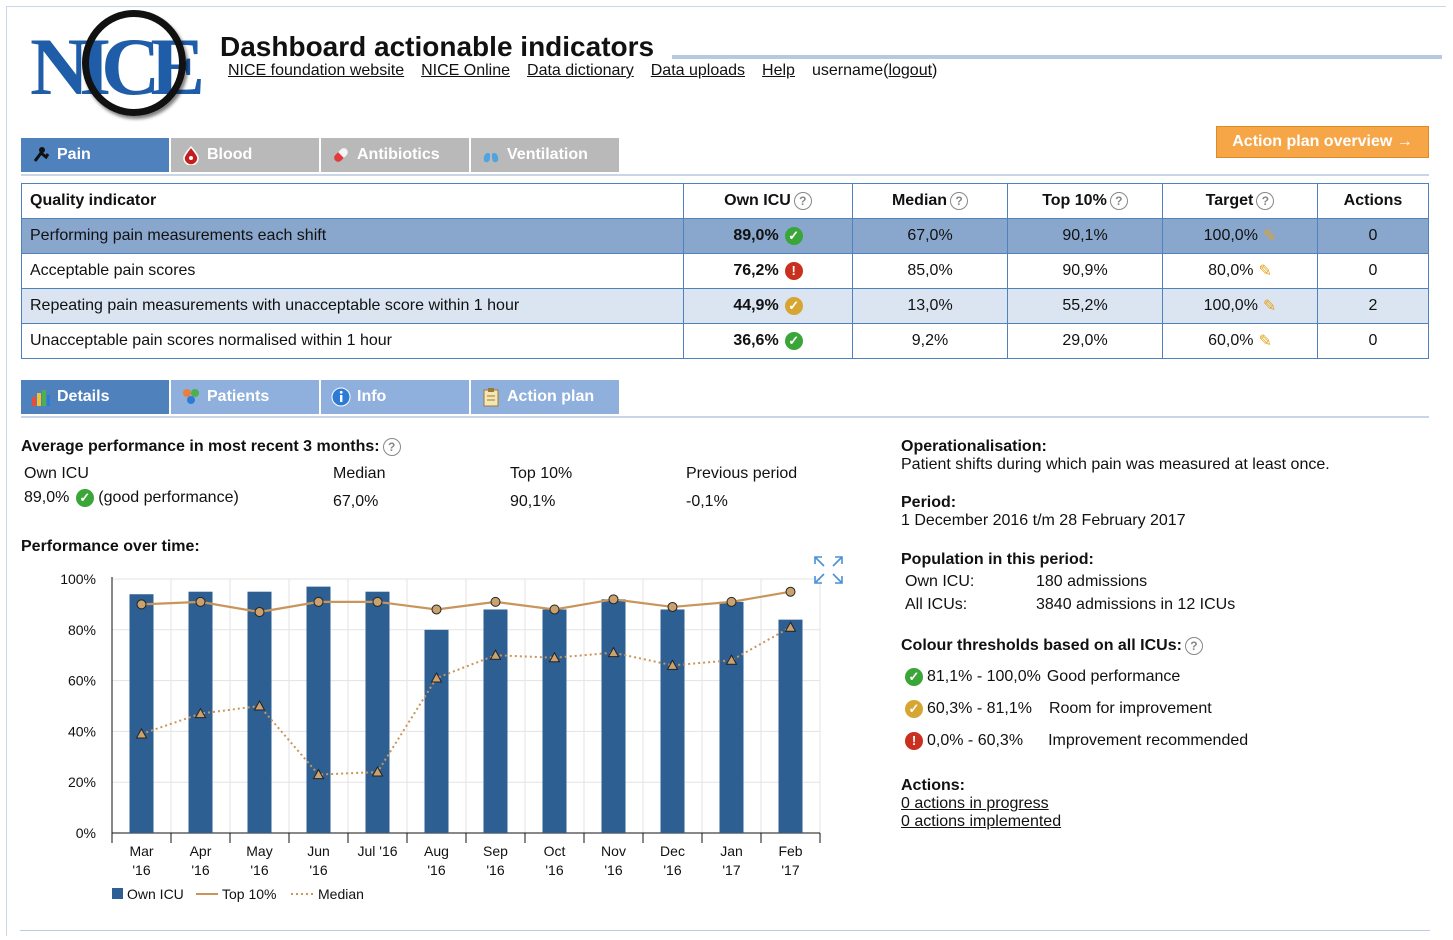 The height and width of the screenshot is (940, 1453). What do you see at coordinates (245, 155) in the screenshot?
I see `tab-blood: Blood` at bounding box center [245, 155].